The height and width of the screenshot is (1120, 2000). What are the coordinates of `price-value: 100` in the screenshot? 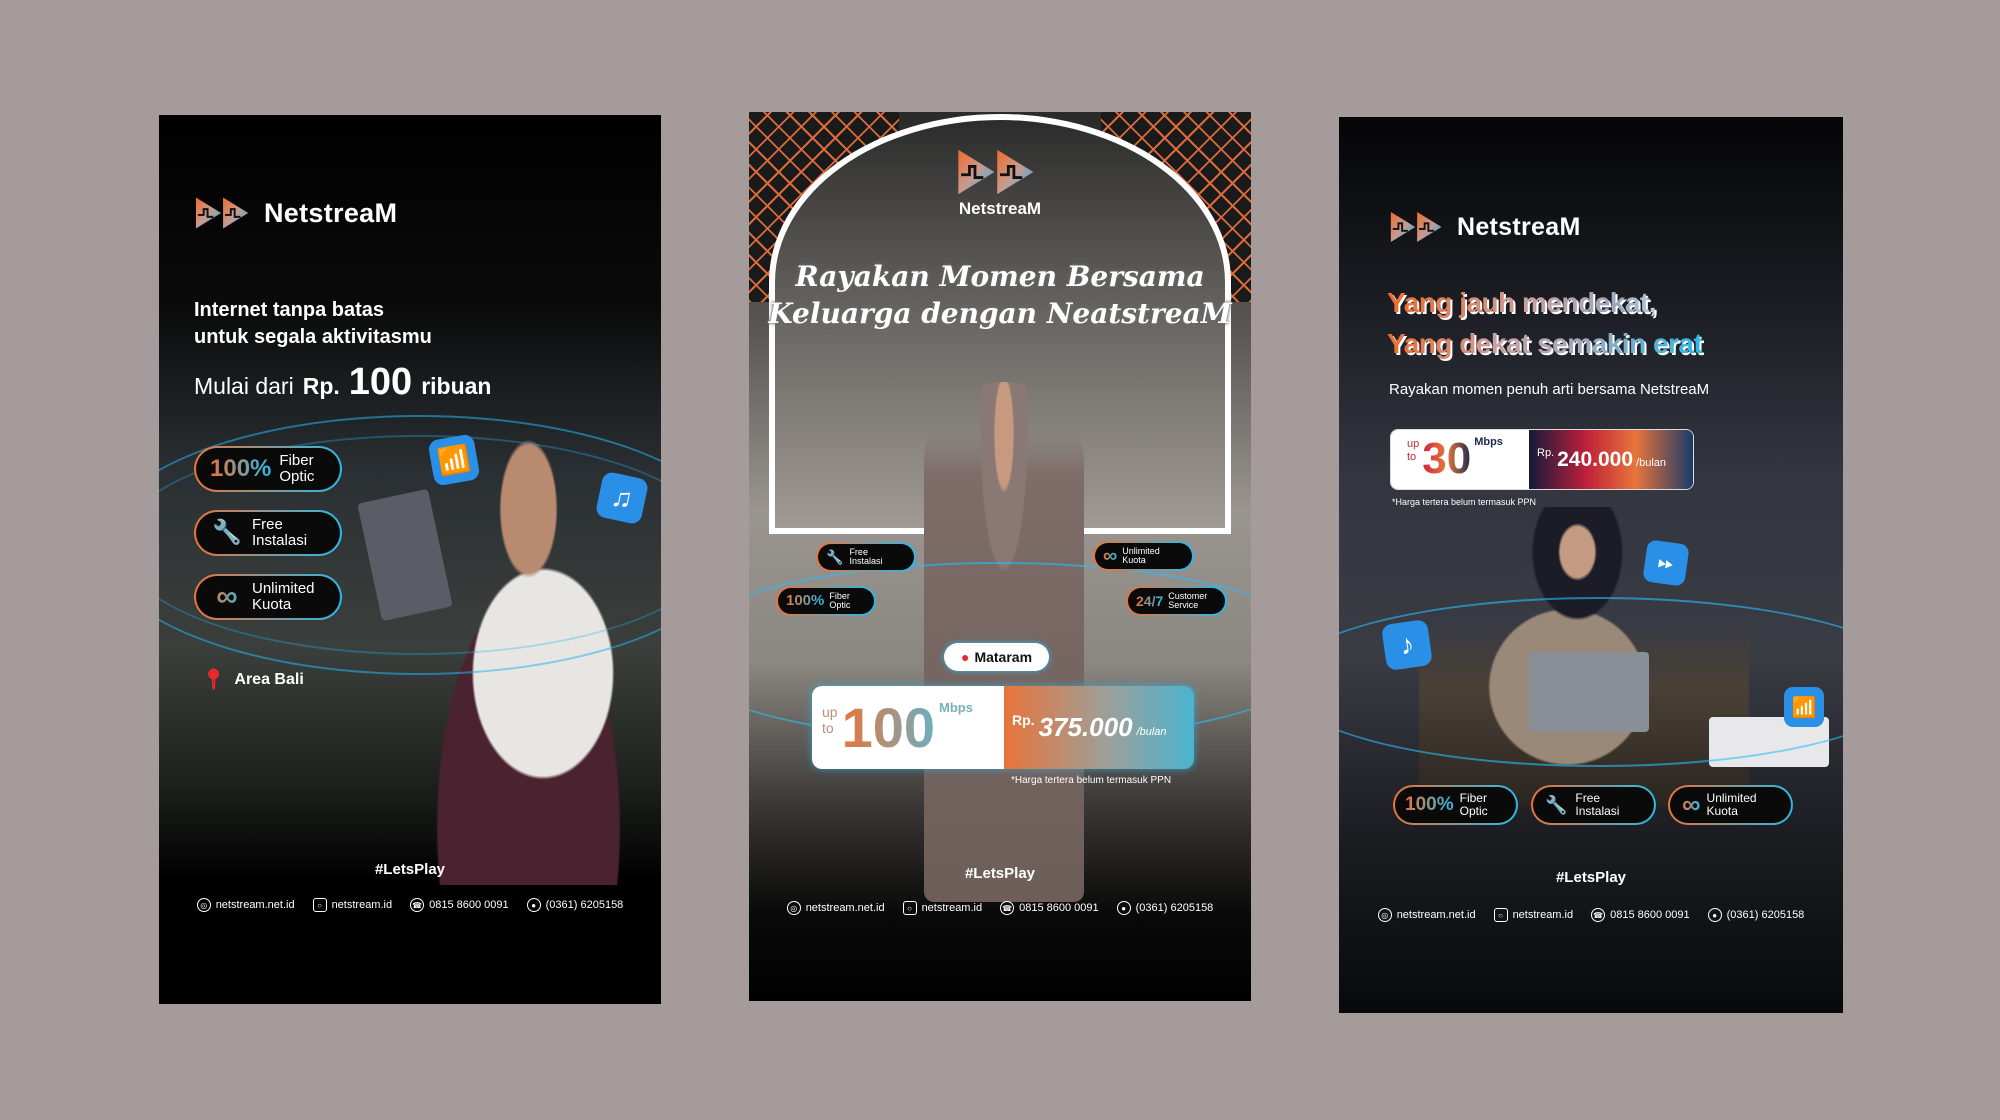 It's located at (380, 382).